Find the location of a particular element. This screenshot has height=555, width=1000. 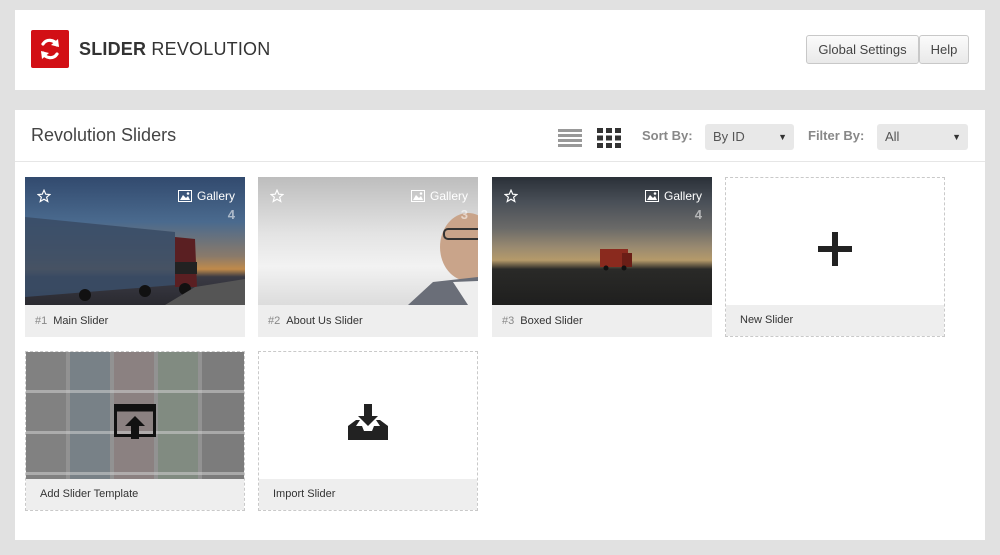

brand-title: SLIDER REVOLUTION is located at coordinates (174, 49).